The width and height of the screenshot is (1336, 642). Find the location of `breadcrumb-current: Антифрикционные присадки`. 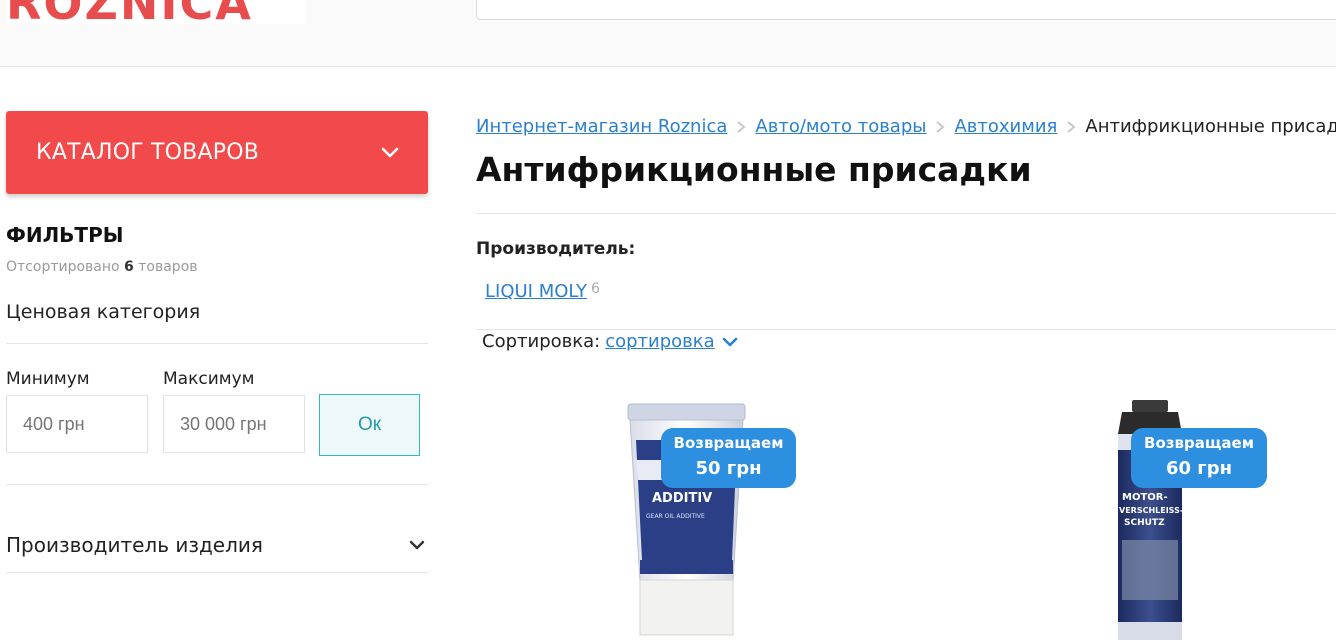

breadcrumb-current: Антифрикционные присадки is located at coordinates (1210, 126).